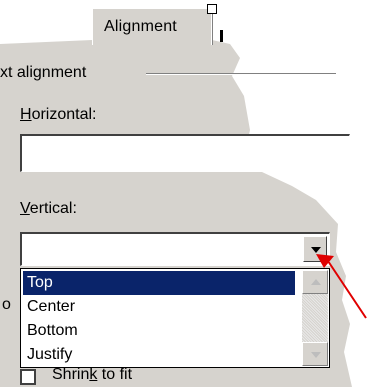 The image size is (368, 387). I want to click on red-pointer-arrow-icon, so click(341, 286).